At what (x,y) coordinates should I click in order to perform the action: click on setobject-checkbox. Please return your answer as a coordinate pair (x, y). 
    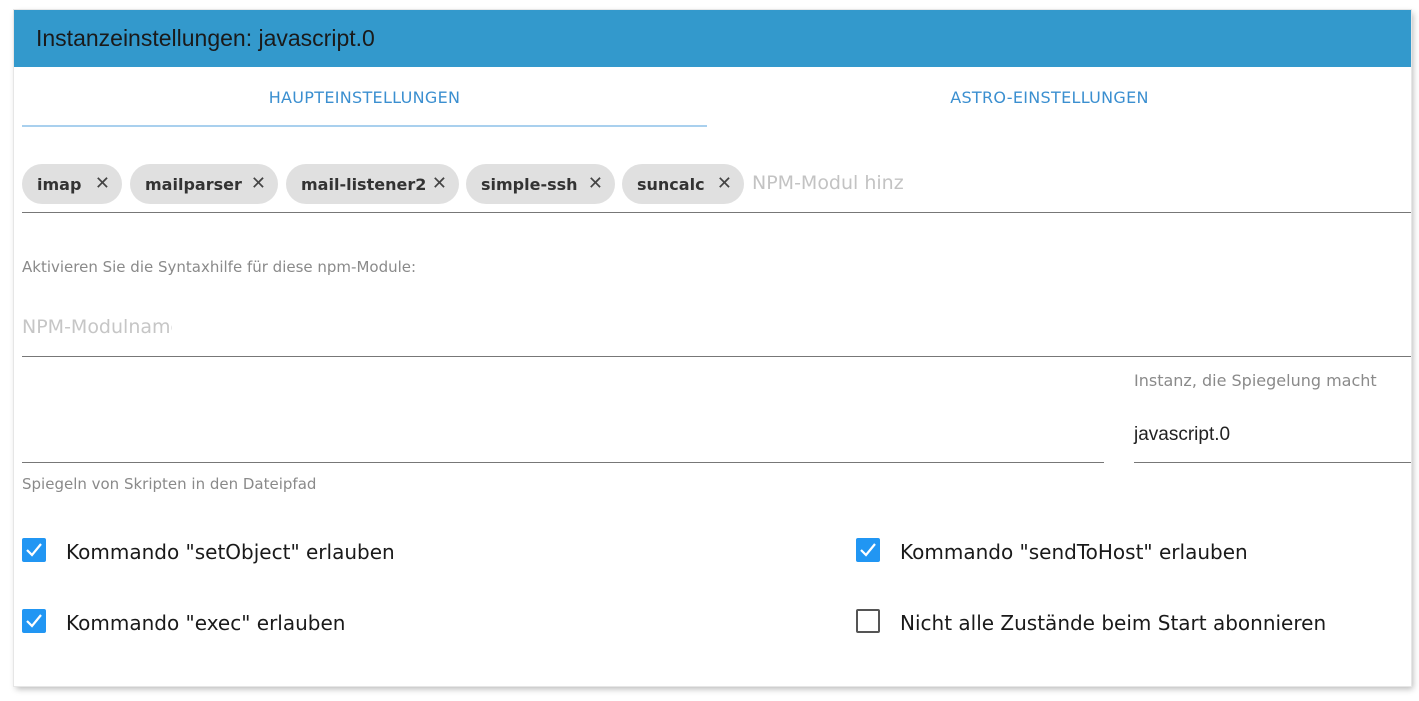
    Looking at the image, I should click on (34, 550).